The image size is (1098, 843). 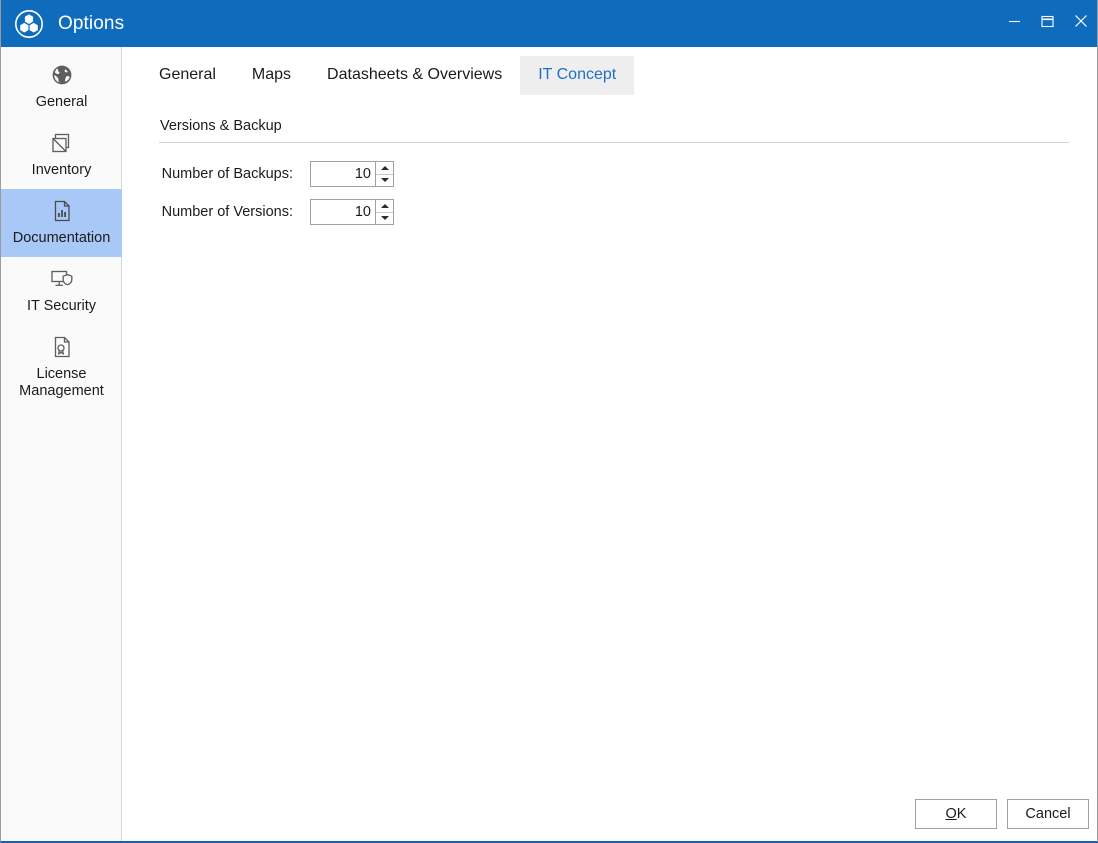 I want to click on monitor-shield-icon, so click(x=62, y=279).